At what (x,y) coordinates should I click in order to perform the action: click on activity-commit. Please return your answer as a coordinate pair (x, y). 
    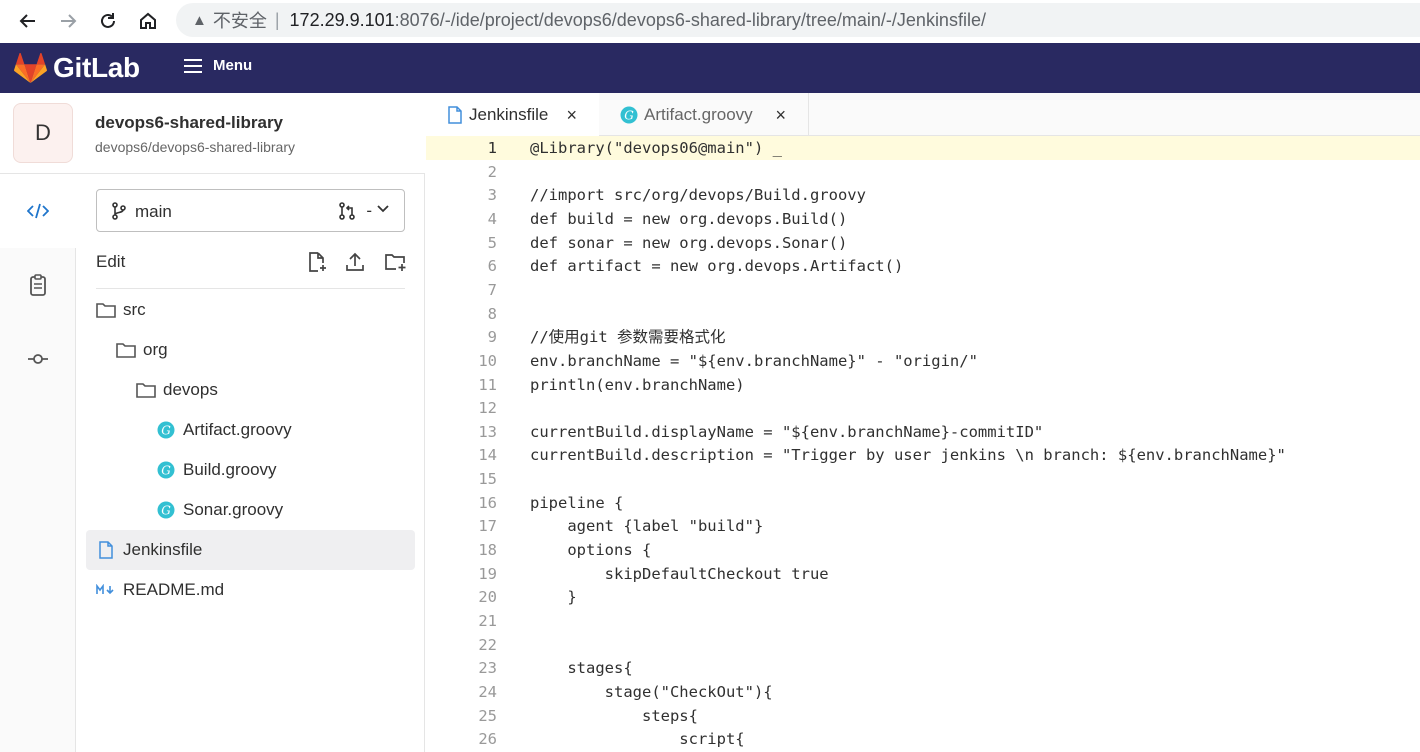
    Looking at the image, I should click on (38, 359).